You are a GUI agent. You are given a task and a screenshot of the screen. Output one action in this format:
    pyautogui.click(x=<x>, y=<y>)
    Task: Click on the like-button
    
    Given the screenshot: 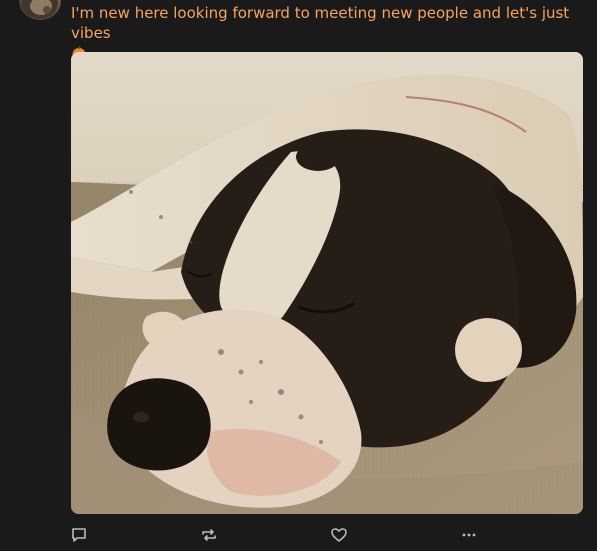 What is the action you would take?
    pyautogui.click(x=339, y=535)
    